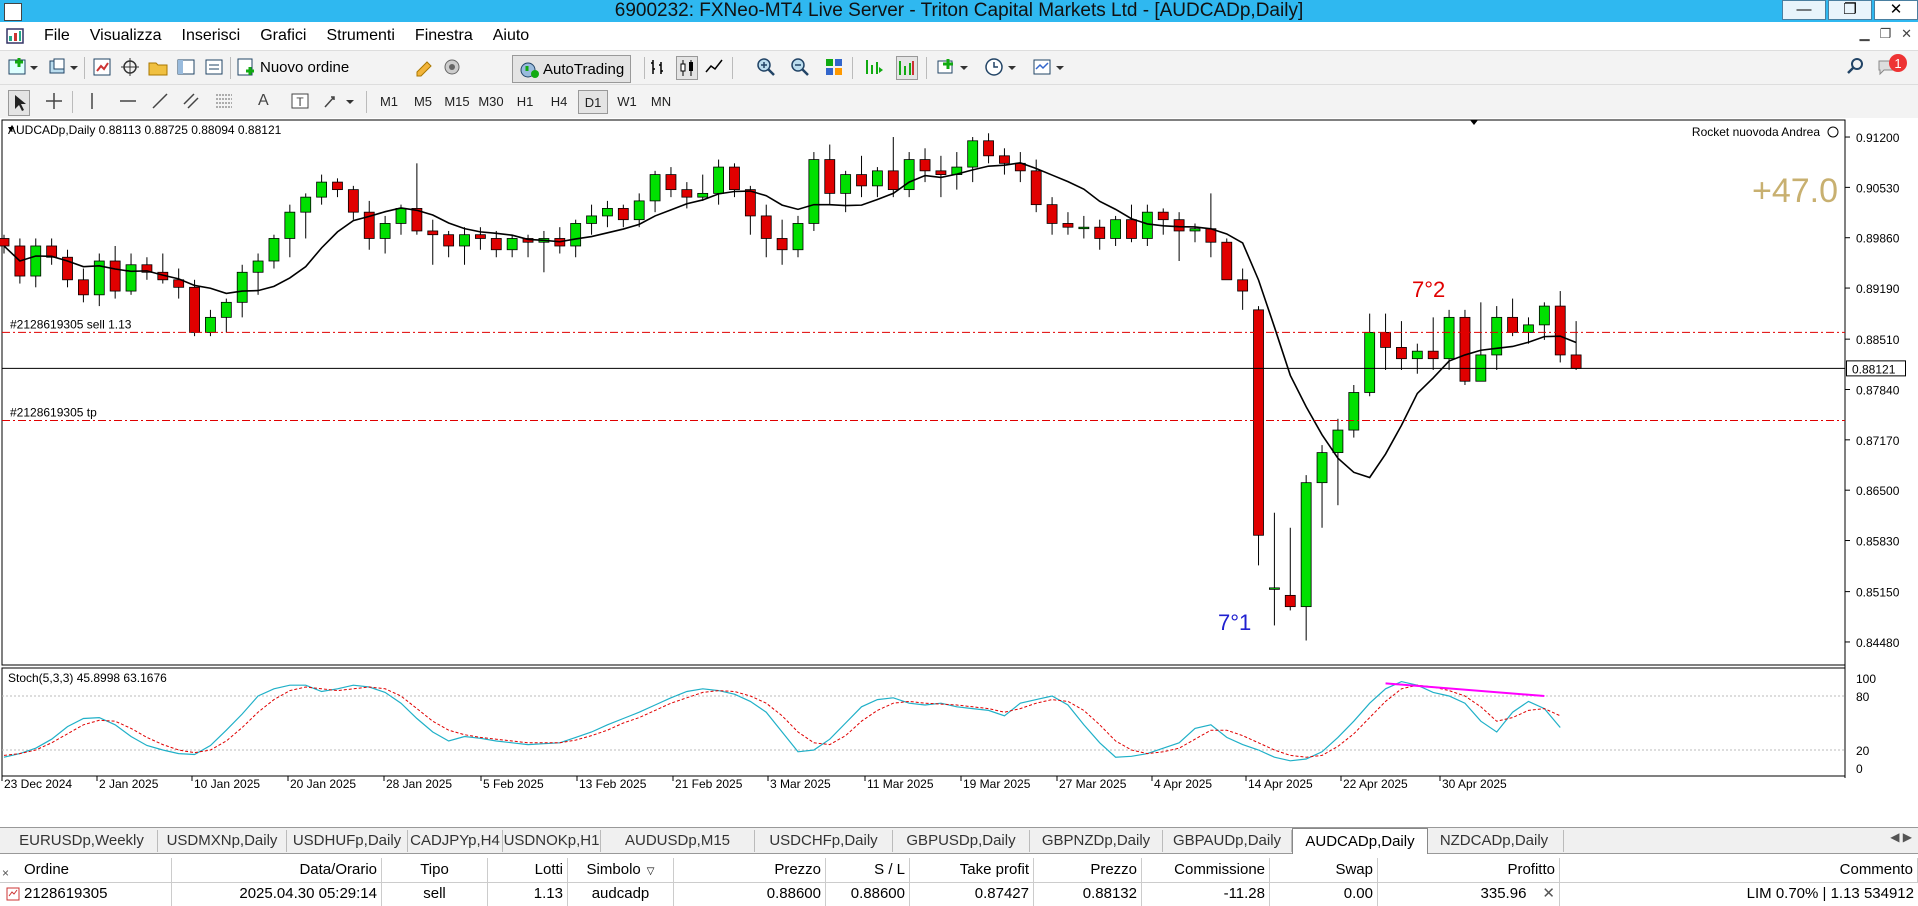  Describe the element at coordinates (1001, 67) in the screenshot. I see `periods-button` at that location.